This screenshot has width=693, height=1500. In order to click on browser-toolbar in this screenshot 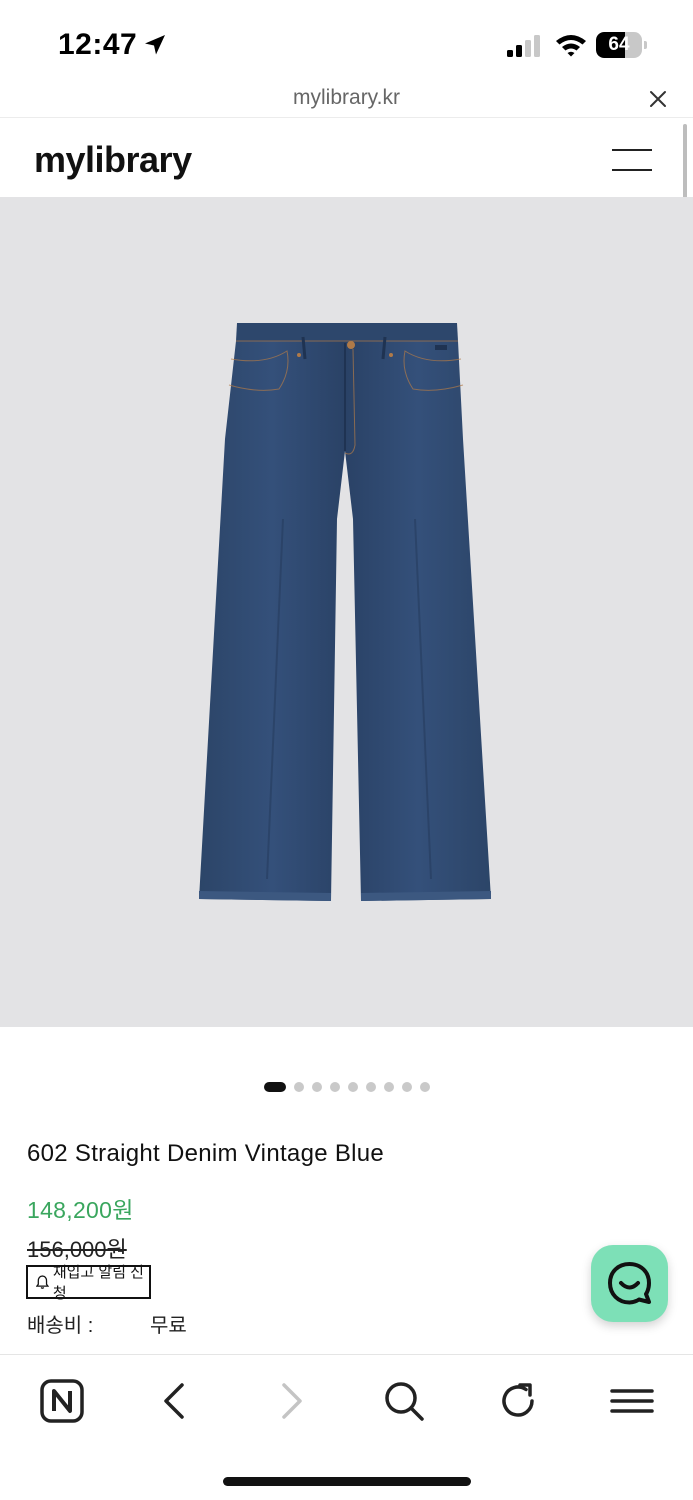, I will do `click(346, 1427)`.